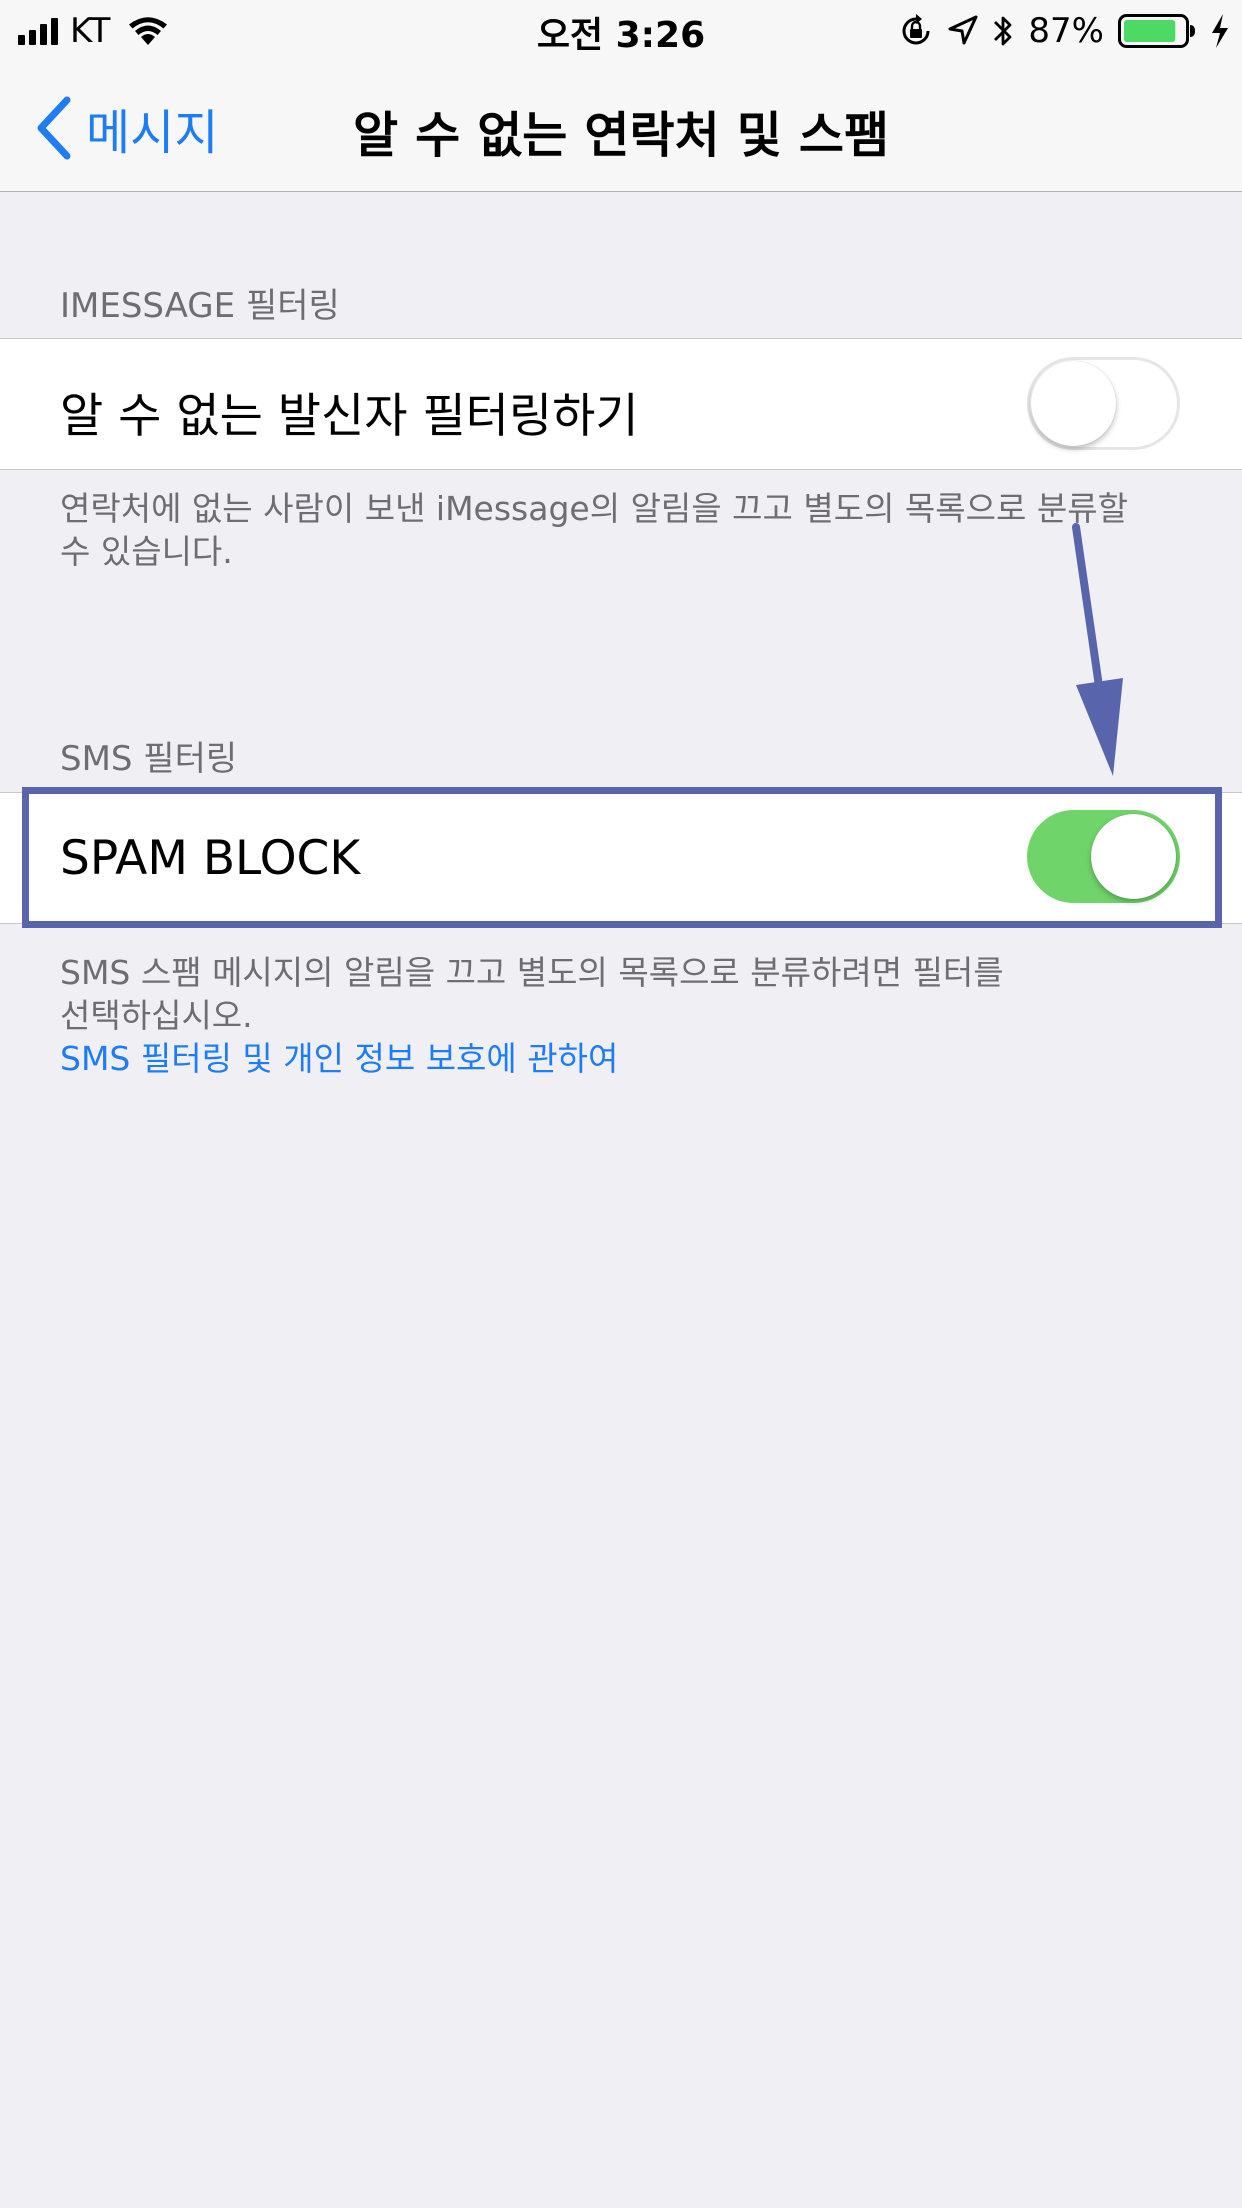 The image size is (1242, 2208). Describe the element at coordinates (621, 135) in the screenshot. I see `page-title: 알 수 없는 연락처 및 스팸` at that location.